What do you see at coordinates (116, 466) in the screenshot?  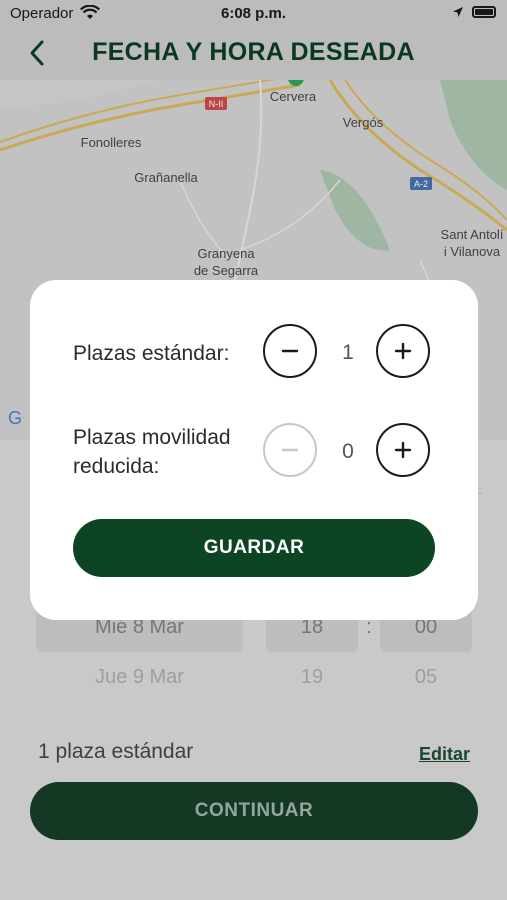 I see `reduced-mobility-label-line2: reducida:` at bounding box center [116, 466].